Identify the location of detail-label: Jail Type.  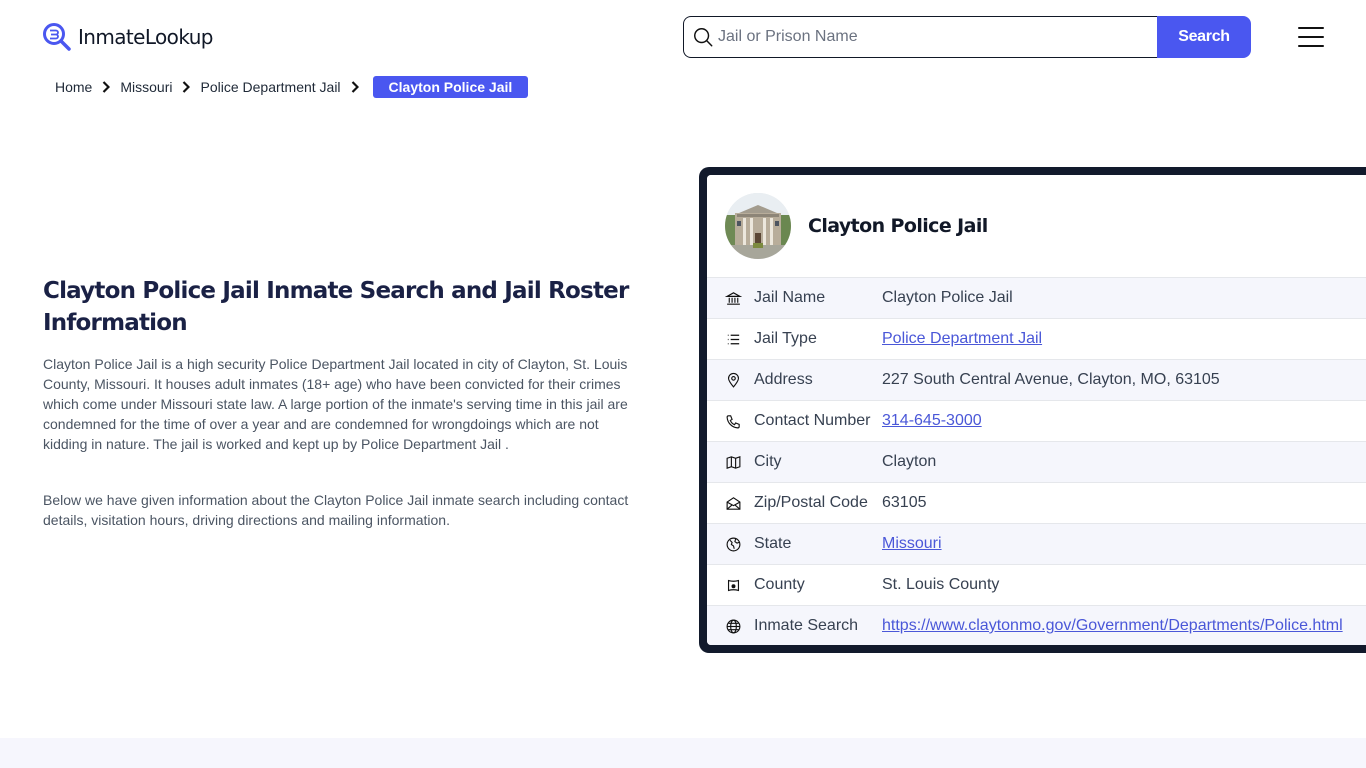
(785, 338).